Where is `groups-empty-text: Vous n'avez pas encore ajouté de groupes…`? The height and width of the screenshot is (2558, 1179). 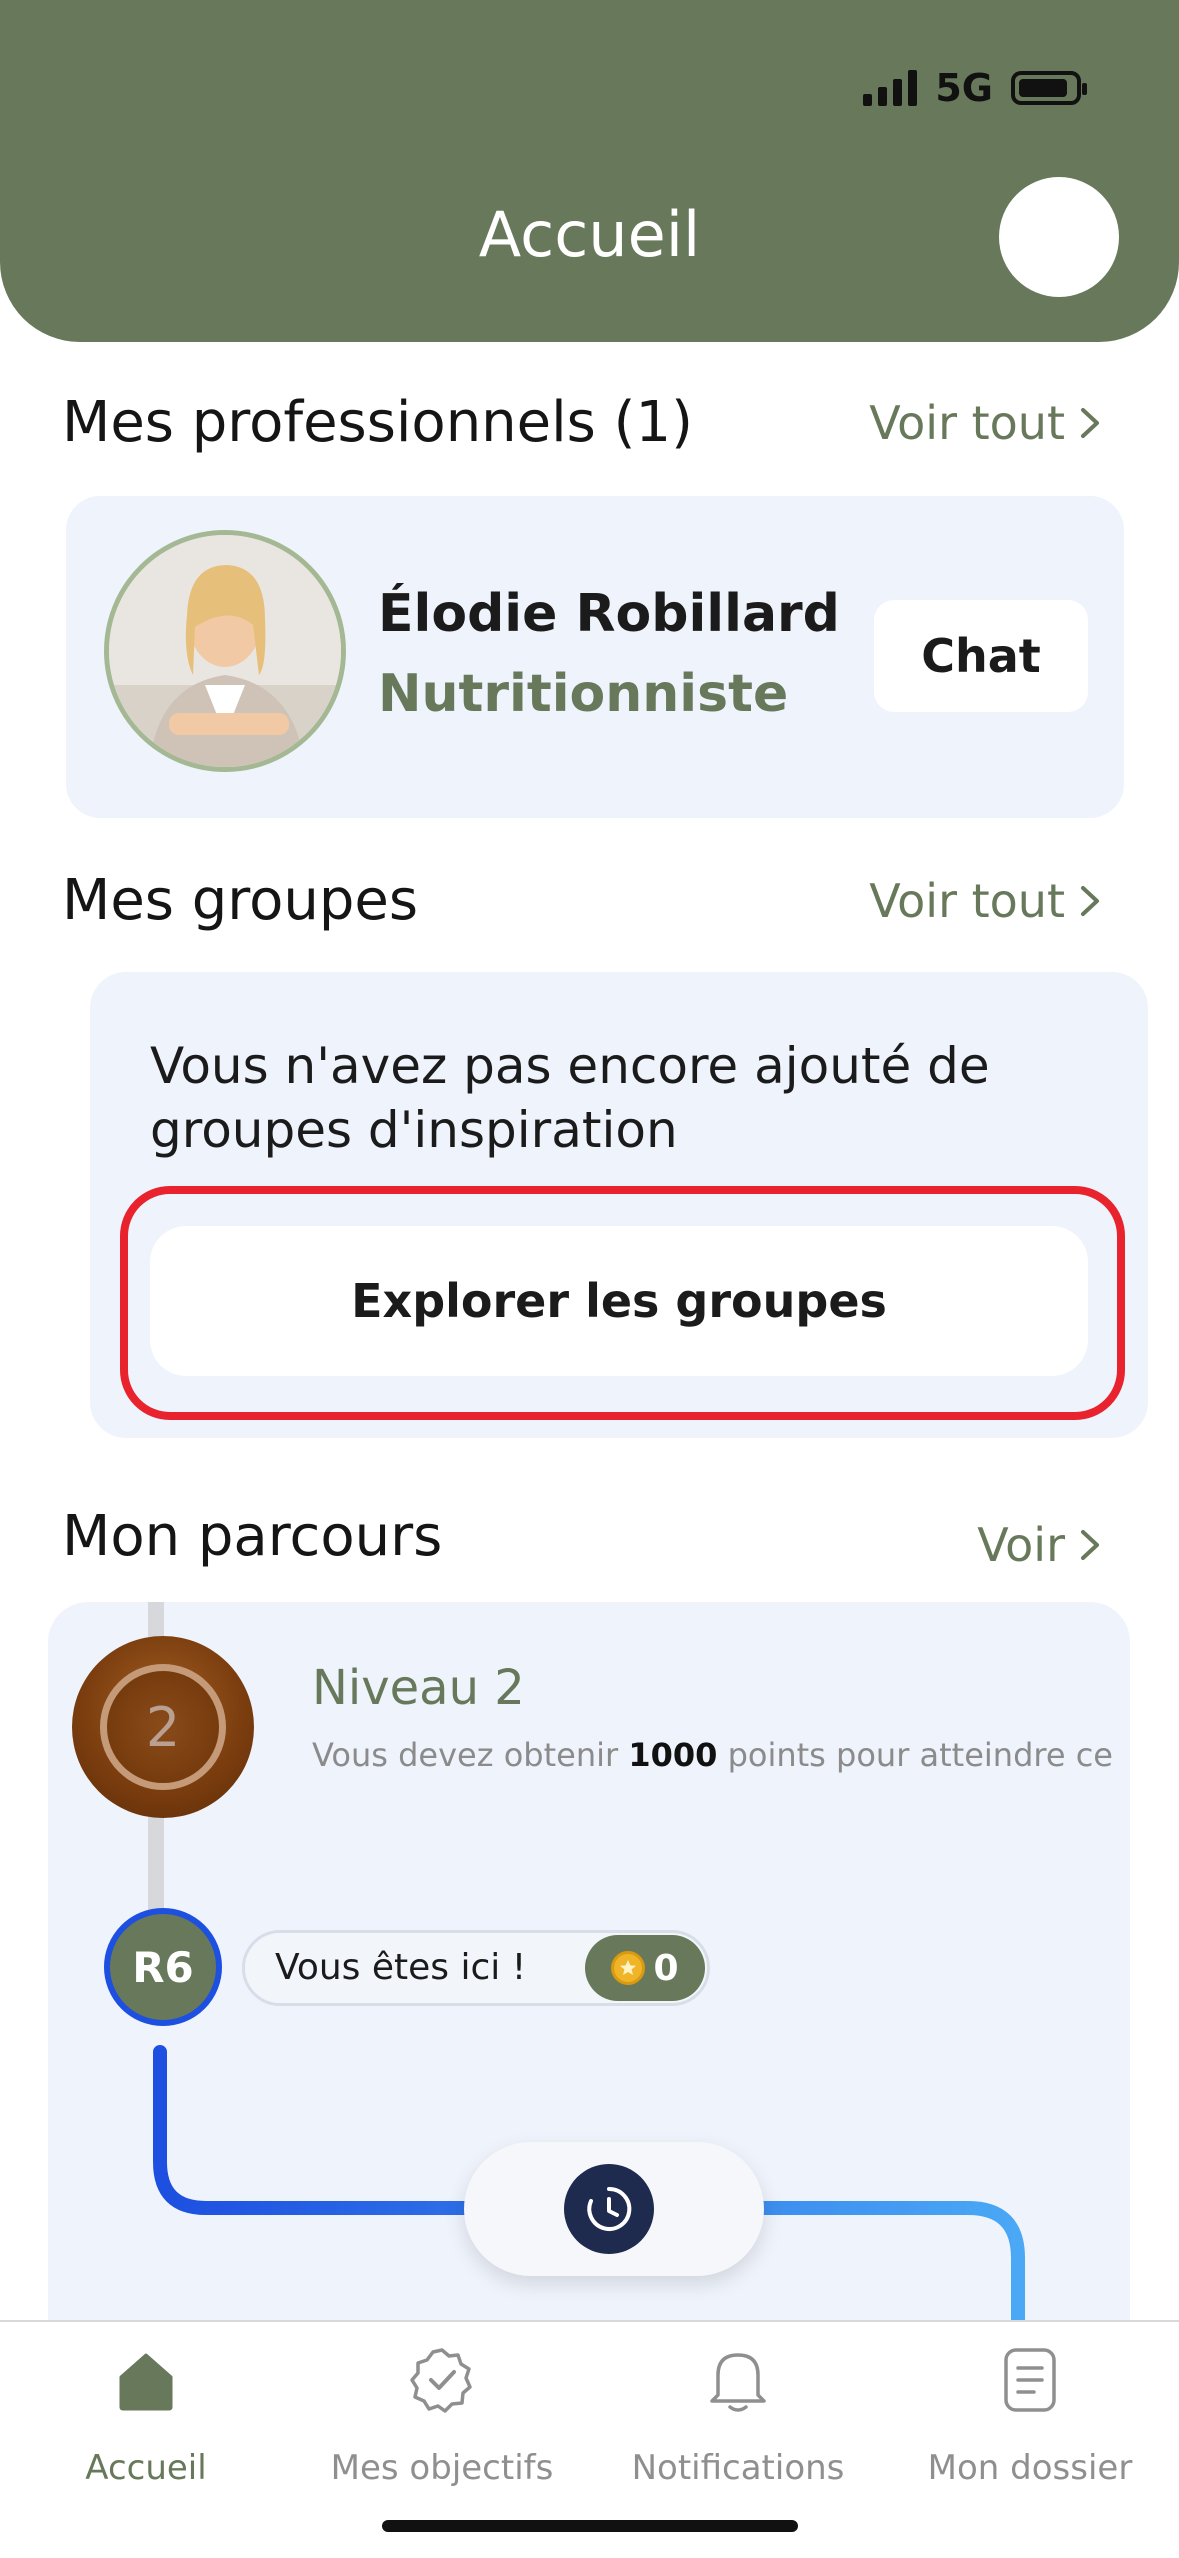 groups-empty-text: Vous n'avez pas encore ajouté de groupes… is located at coordinates (570, 1098).